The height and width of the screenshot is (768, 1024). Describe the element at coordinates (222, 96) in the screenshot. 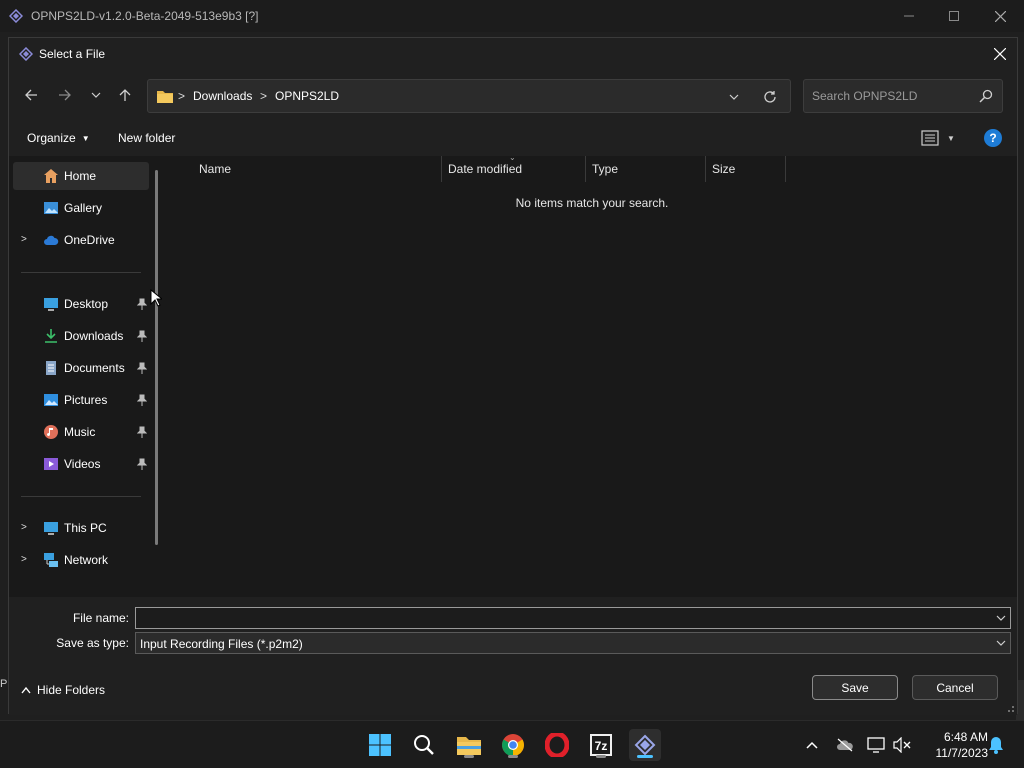

I see `breadcrumb-downloads: Downloads` at that location.